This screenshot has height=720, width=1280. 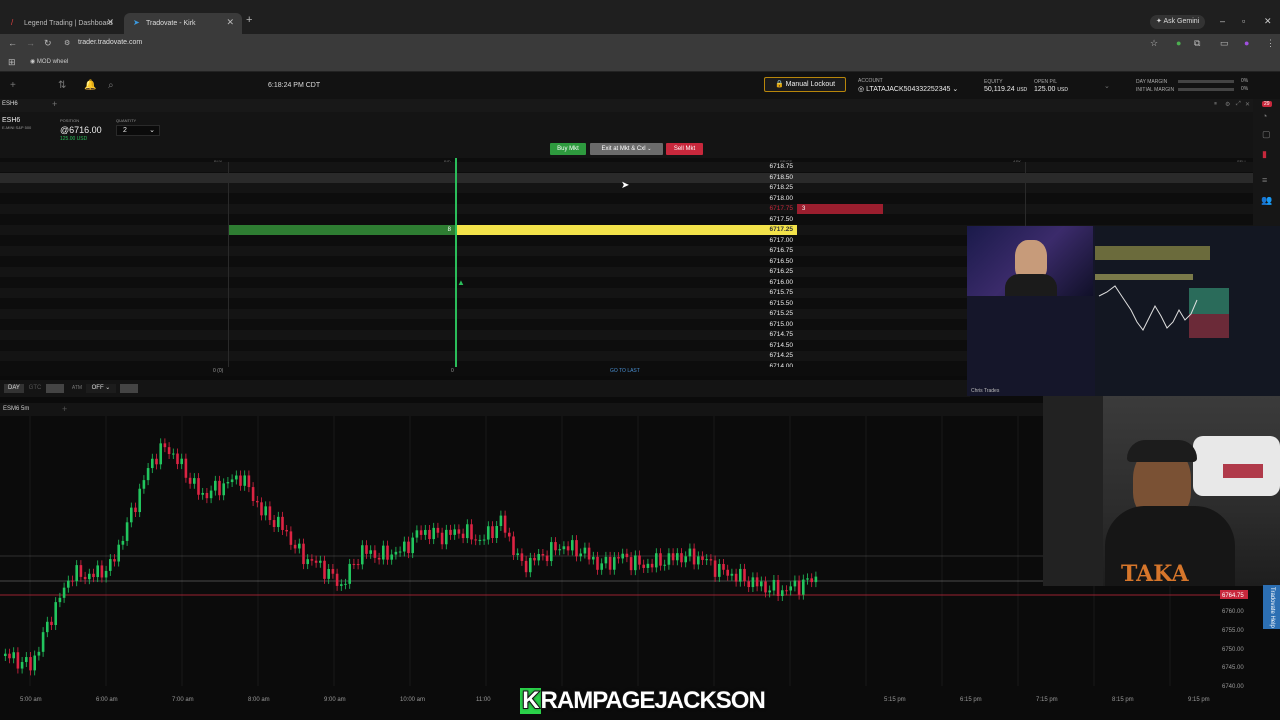 What do you see at coordinates (626, 219) in the screenshot?
I see `ladder-row: 6717.50` at bounding box center [626, 219].